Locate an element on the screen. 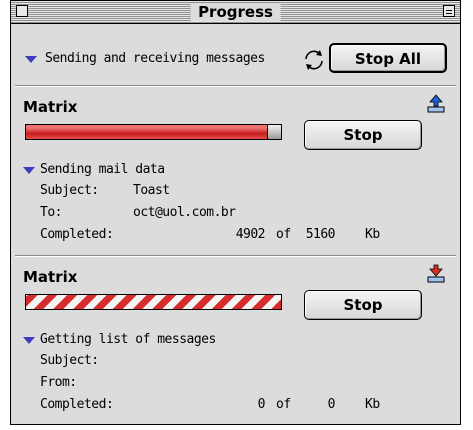 The width and height of the screenshot is (473, 430). to-label: To: is located at coordinates (51, 212).